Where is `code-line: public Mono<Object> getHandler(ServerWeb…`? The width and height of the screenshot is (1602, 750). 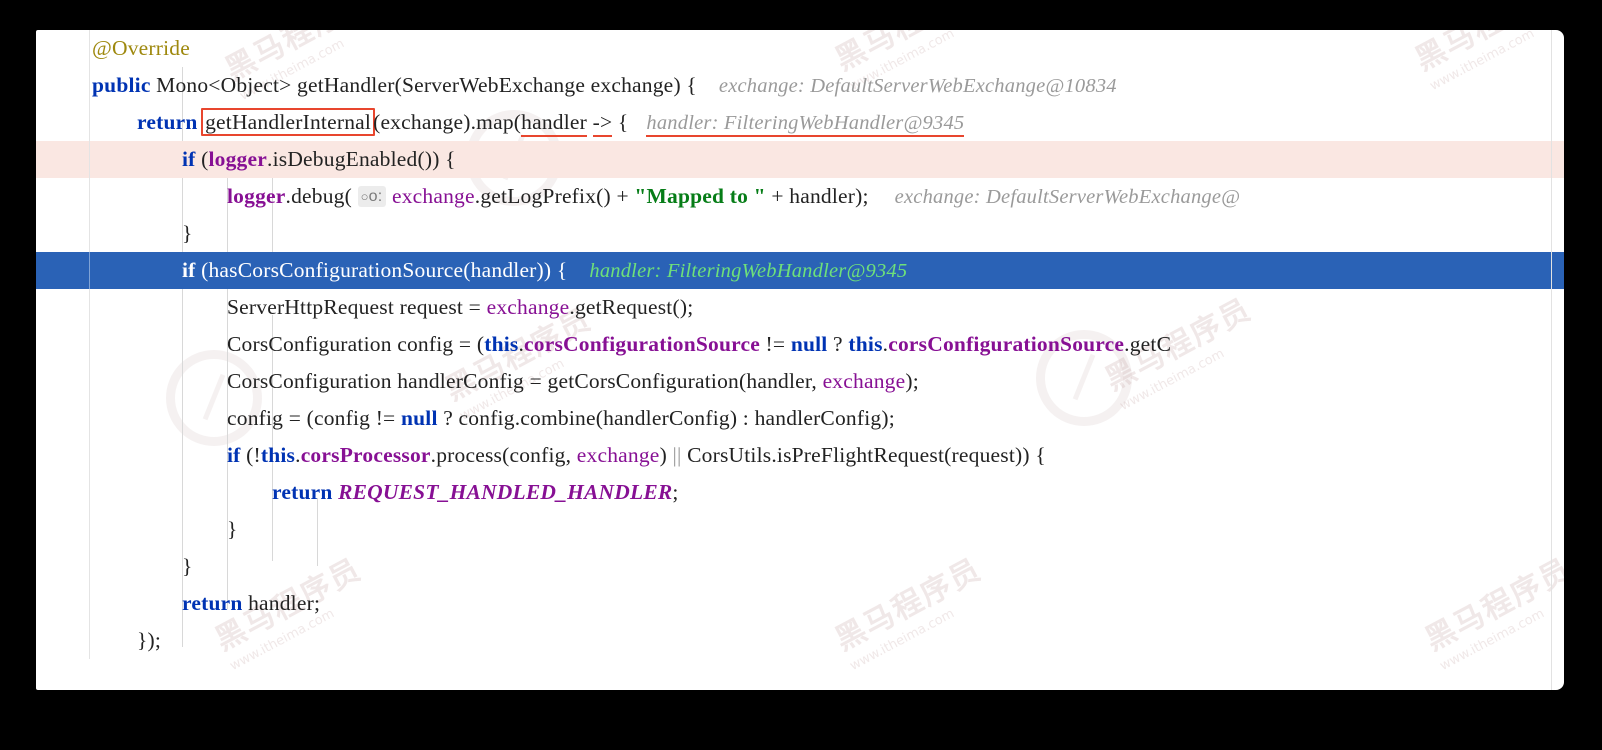
code-line: public Mono<Object> getHandler(ServerWeb… is located at coordinates (800, 85).